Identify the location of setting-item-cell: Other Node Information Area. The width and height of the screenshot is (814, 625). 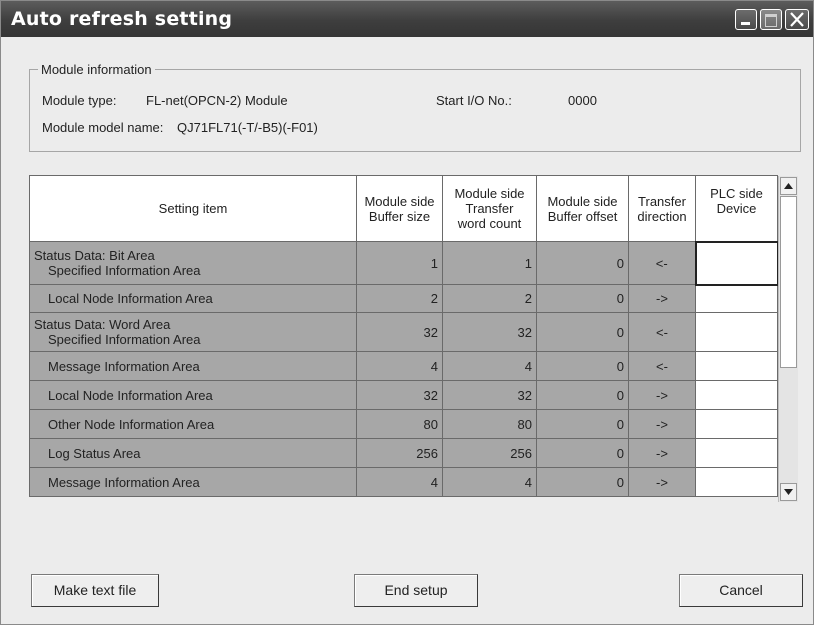
(193, 424).